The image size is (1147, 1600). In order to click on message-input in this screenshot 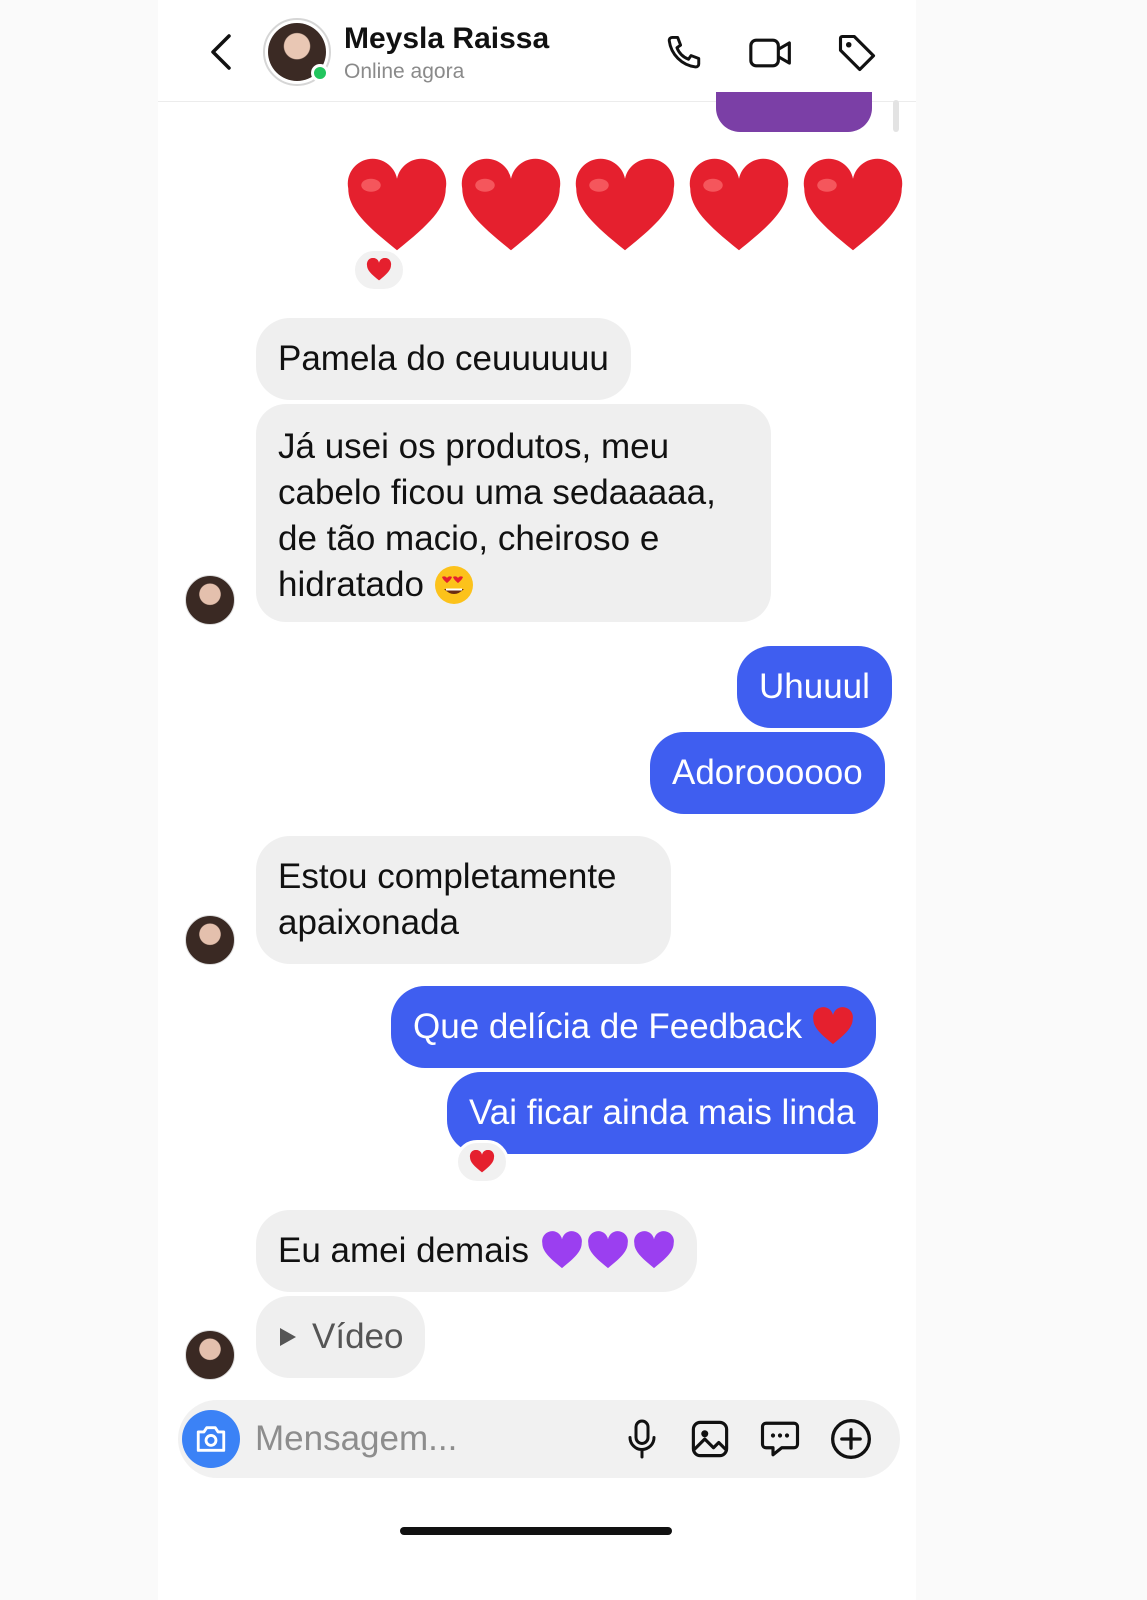, I will do `click(425, 1439)`.